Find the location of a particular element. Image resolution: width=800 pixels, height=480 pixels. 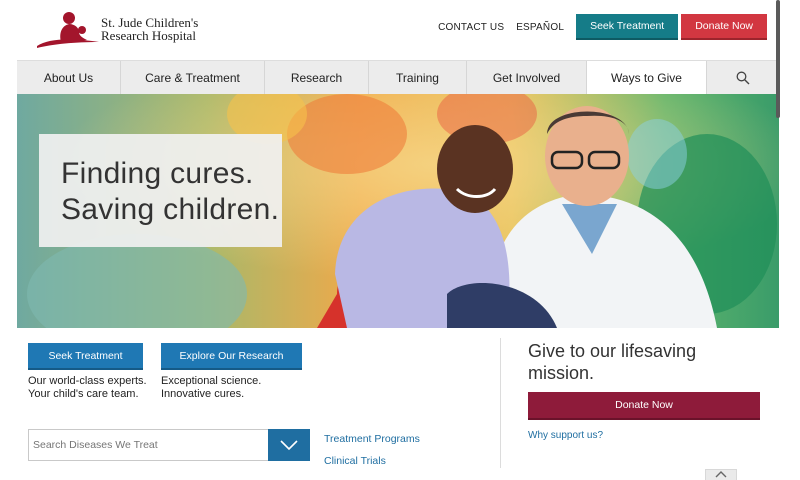

give-heading: Give to our lifesaving mission. is located at coordinates (648, 362).